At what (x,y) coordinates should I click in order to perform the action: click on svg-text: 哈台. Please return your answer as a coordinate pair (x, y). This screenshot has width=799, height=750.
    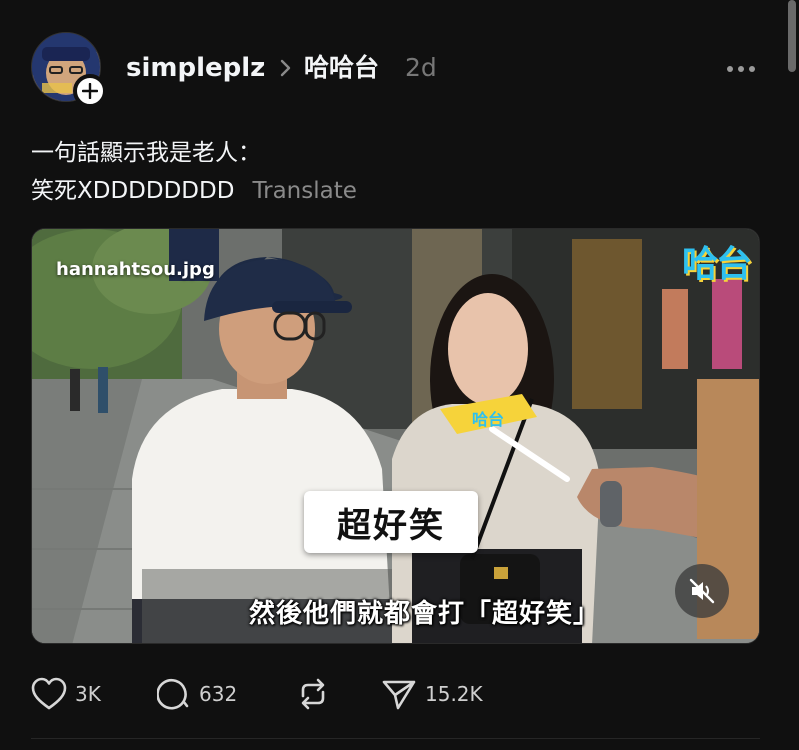
    Looking at the image, I should click on (488, 419).